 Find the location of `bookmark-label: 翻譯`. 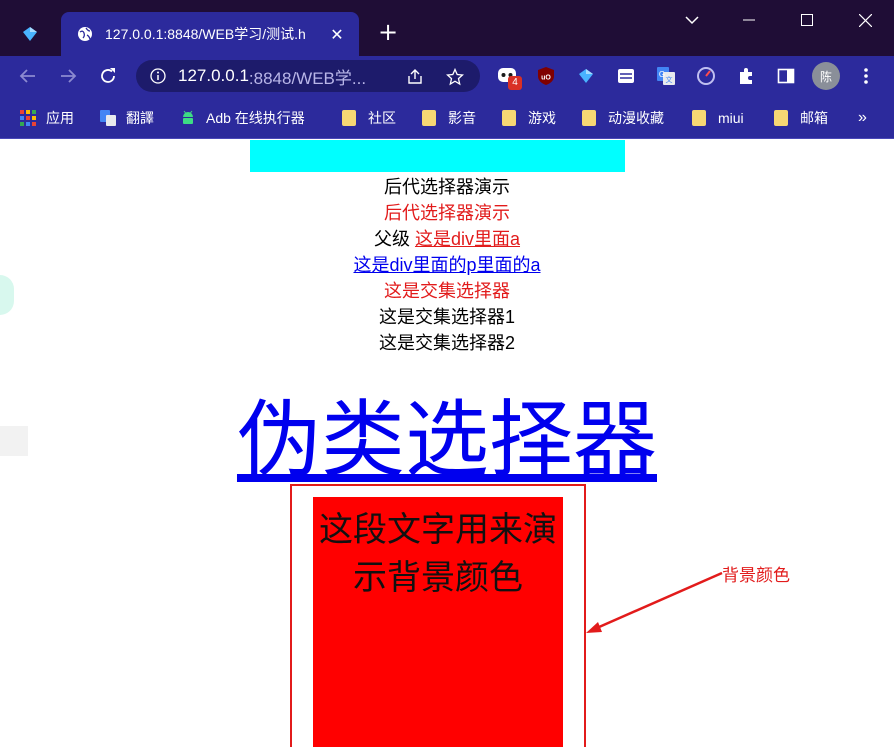

bookmark-label: 翻譯 is located at coordinates (140, 118).